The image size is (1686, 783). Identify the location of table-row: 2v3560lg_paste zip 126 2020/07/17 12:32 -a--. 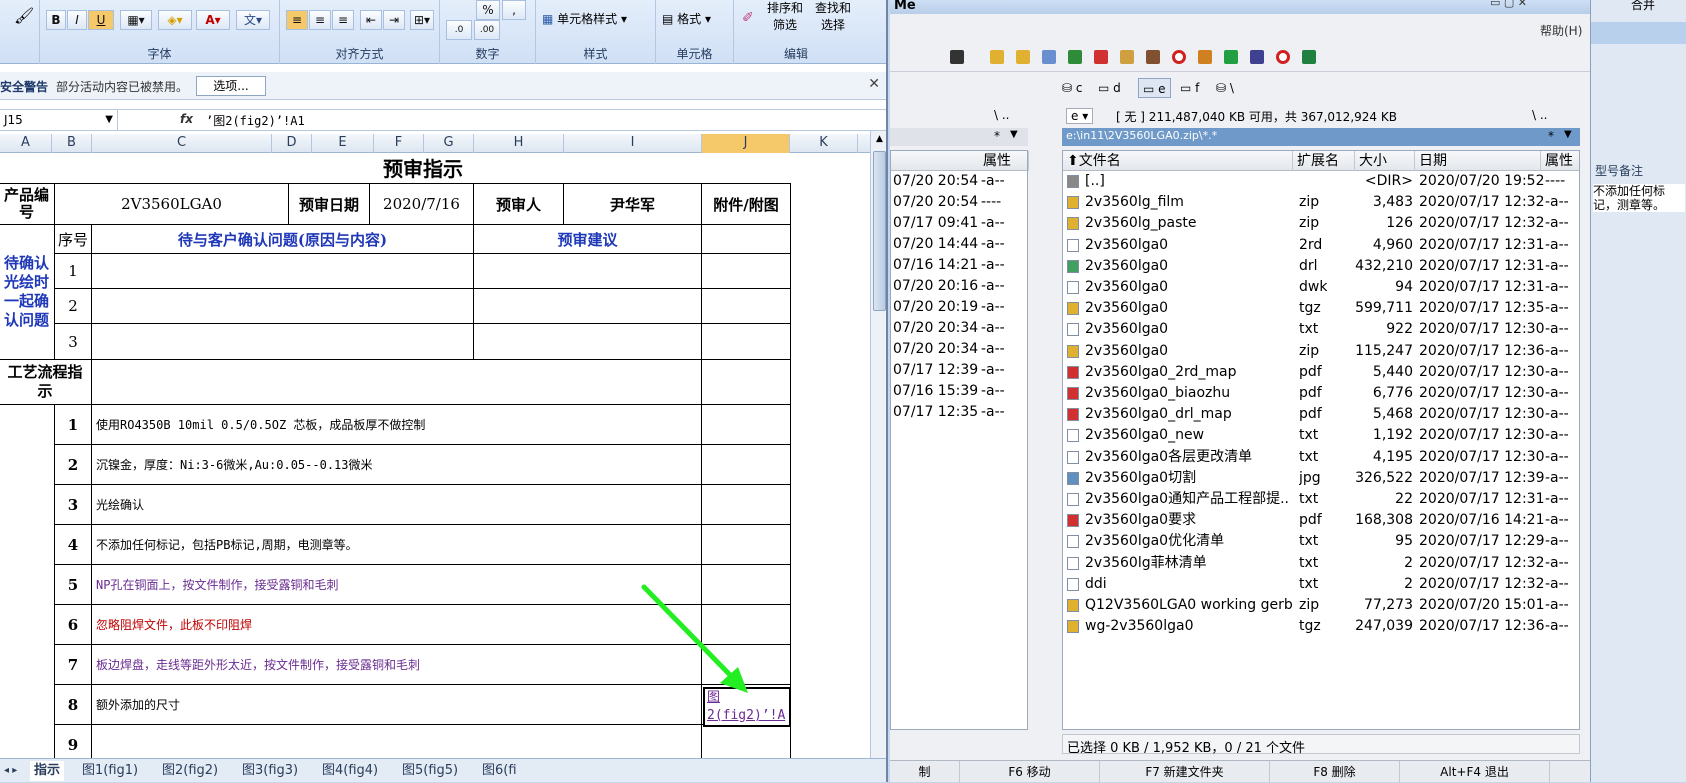
(1321, 223).